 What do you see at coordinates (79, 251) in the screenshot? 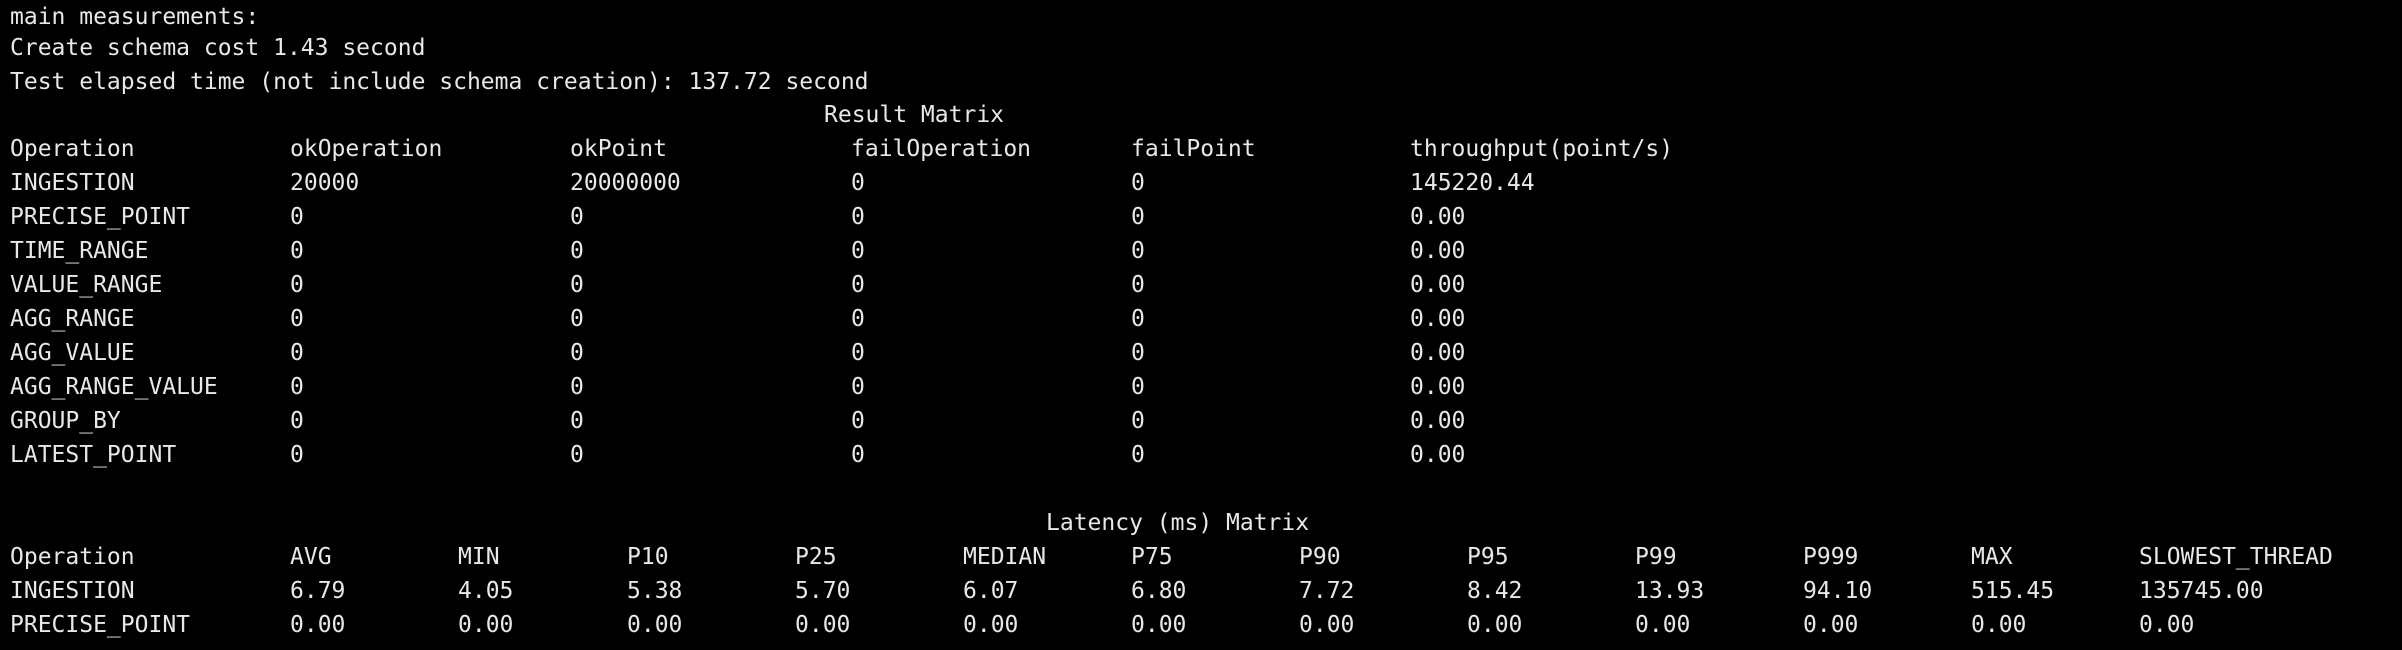
I see `result-matrix-cell: TIME_RANGE` at bounding box center [79, 251].